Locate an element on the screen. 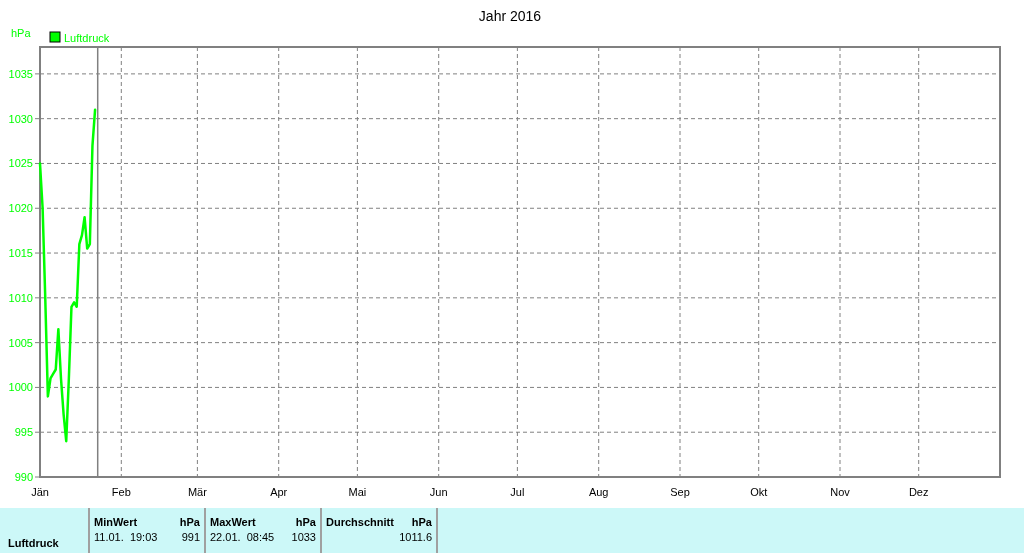 The height and width of the screenshot is (553, 1024). y-tick-label: 1010 is located at coordinates (20, 297).